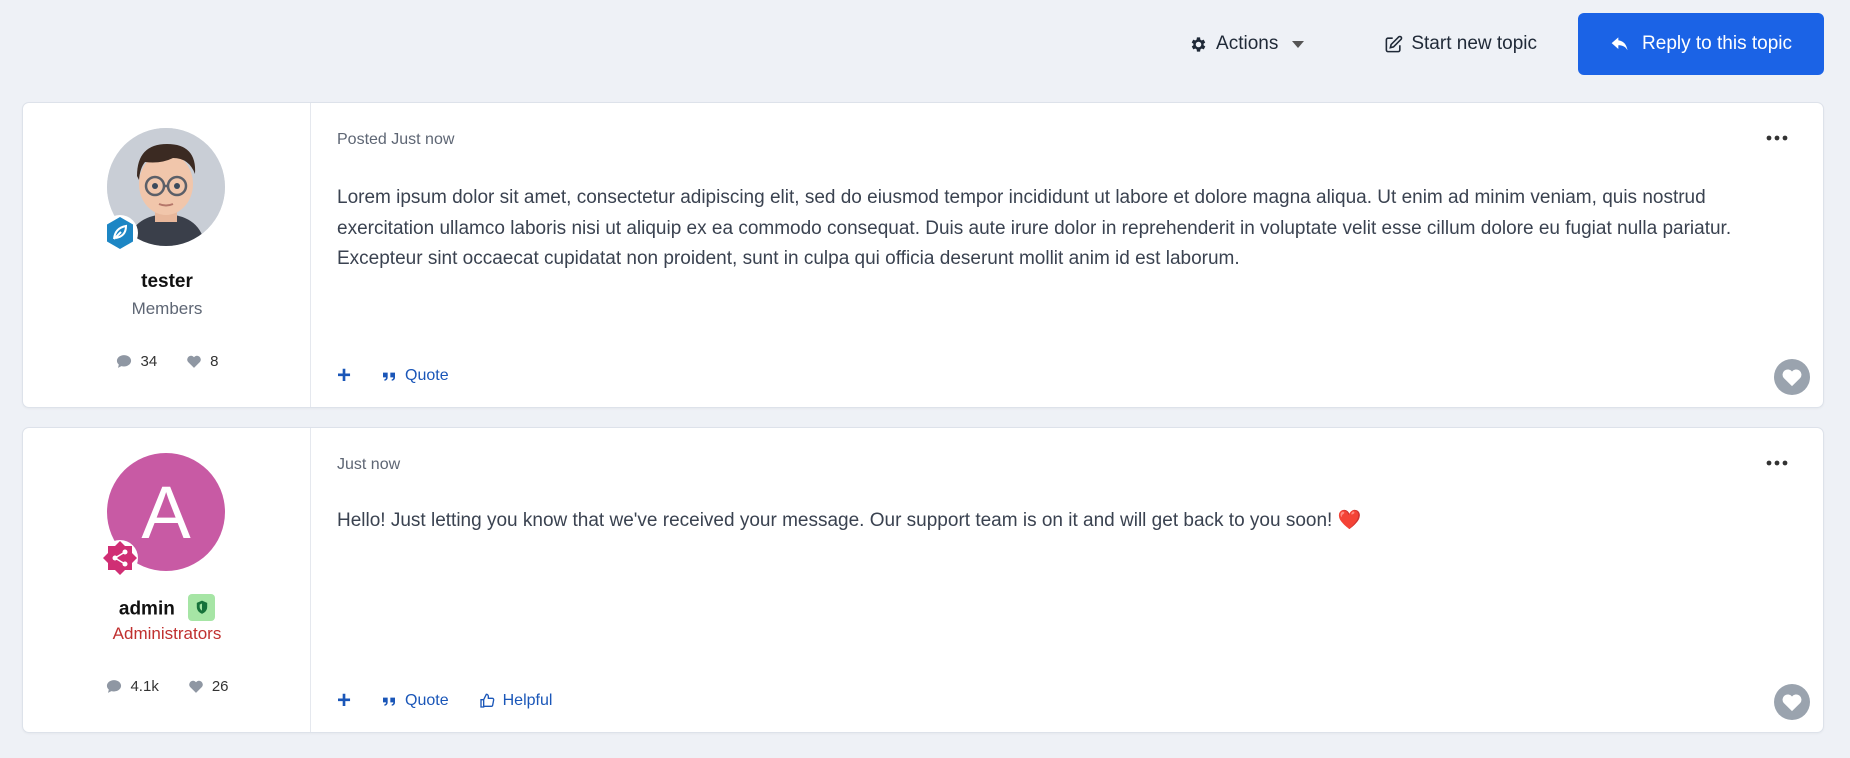 The width and height of the screenshot is (1850, 758). What do you see at coordinates (368, 465) in the screenshot?
I see `post-timestamp: Just now` at bounding box center [368, 465].